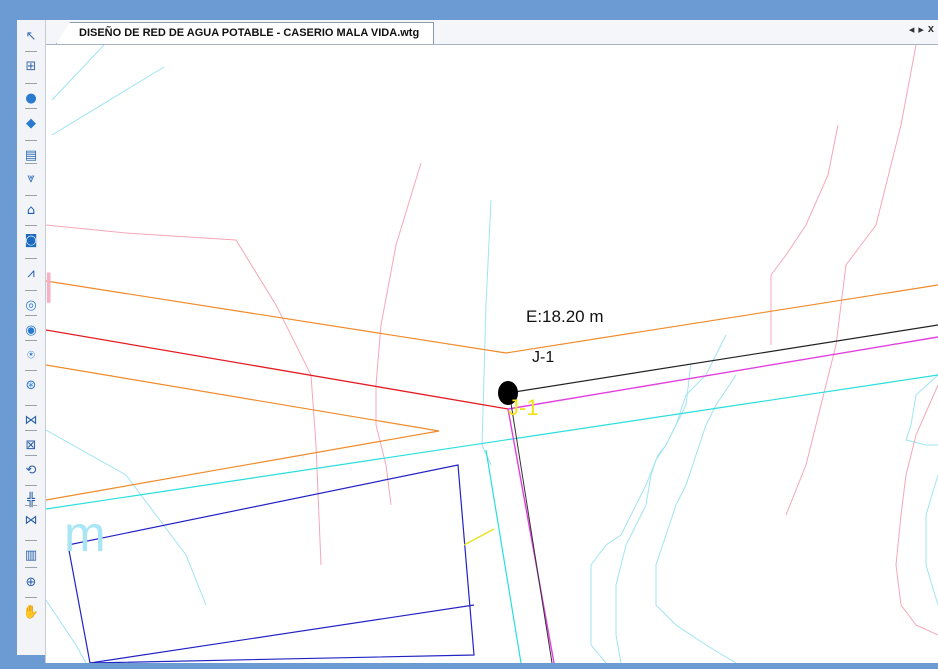 Image resolution: width=938 pixels, height=669 pixels. What do you see at coordinates (271, 563) in the screenshot?
I see `building-outline` at bounding box center [271, 563].